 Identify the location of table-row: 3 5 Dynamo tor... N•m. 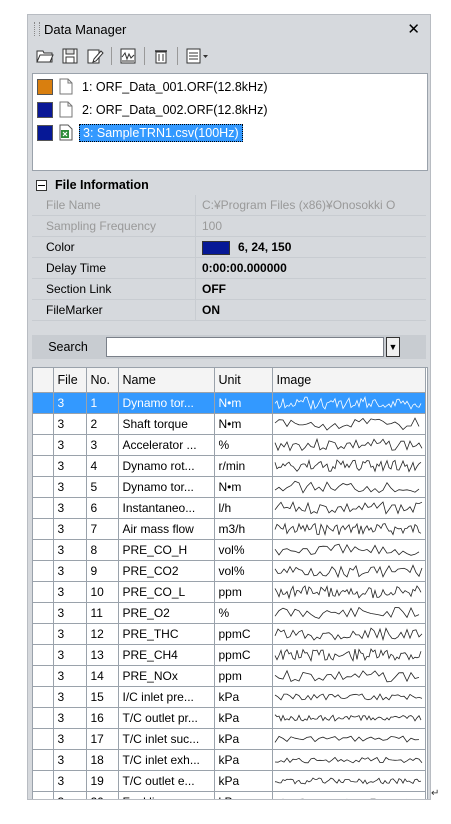
(229, 487).